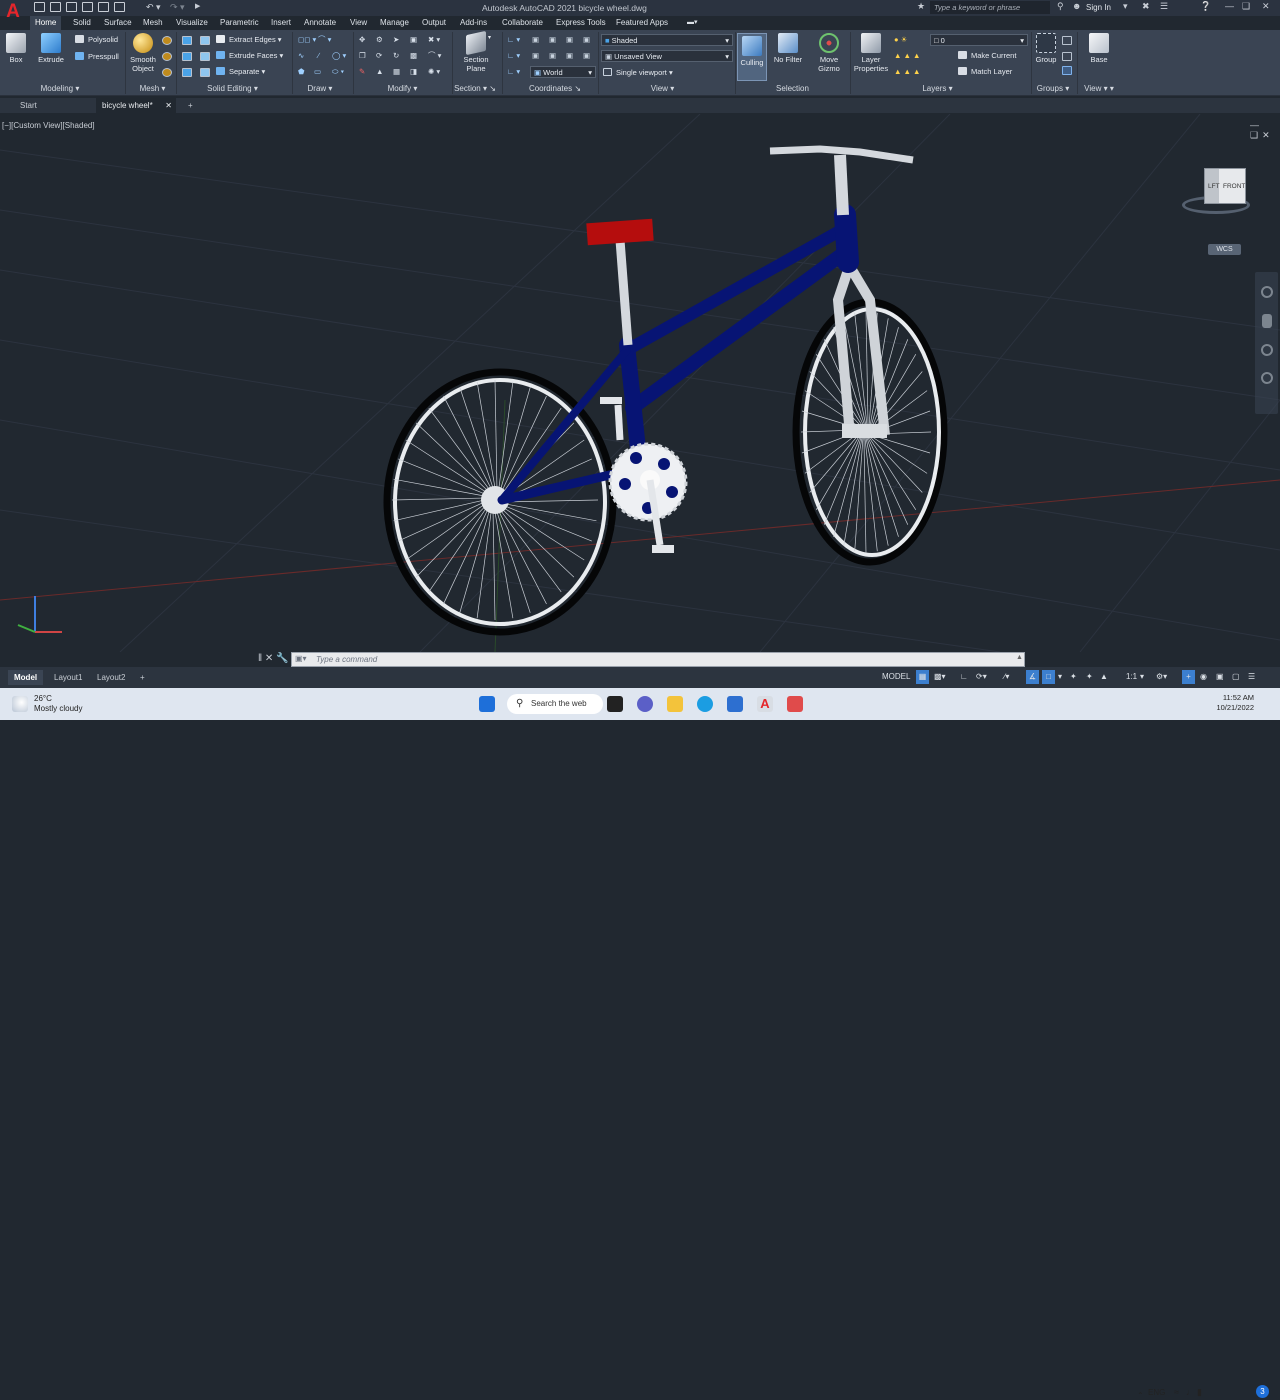  What do you see at coordinates (87, 7) in the screenshot?
I see `save-as-icon` at bounding box center [87, 7].